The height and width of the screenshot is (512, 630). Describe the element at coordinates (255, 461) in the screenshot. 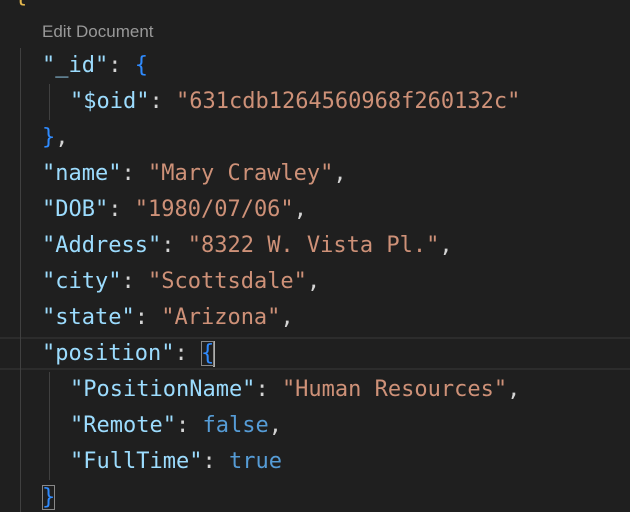

I see `token-keyword: true` at that location.